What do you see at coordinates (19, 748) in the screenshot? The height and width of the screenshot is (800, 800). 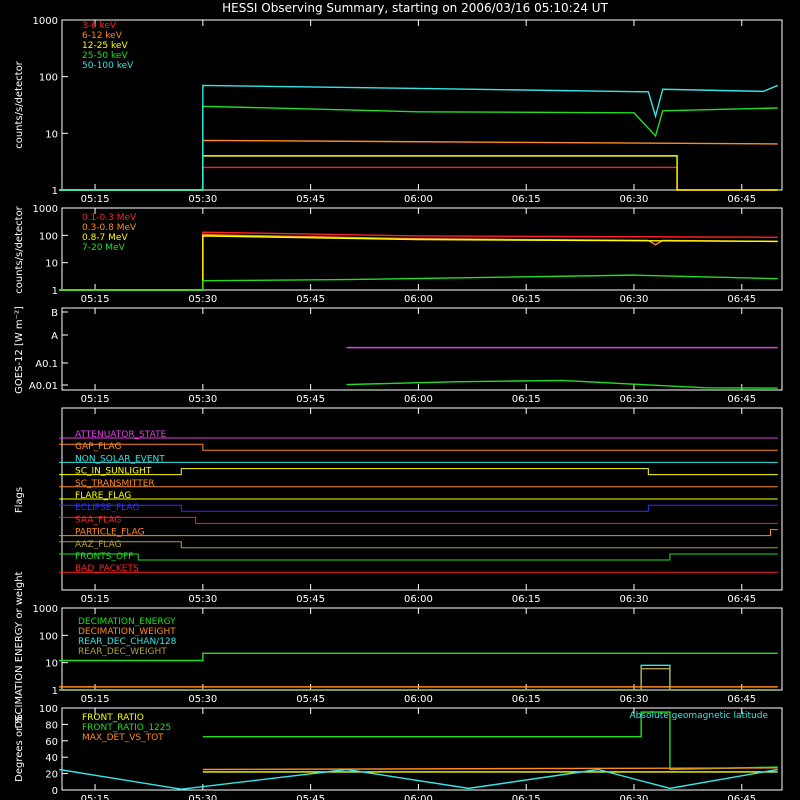 I see `y-axis-label: Degrees or %` at bounding box center [19, 748].